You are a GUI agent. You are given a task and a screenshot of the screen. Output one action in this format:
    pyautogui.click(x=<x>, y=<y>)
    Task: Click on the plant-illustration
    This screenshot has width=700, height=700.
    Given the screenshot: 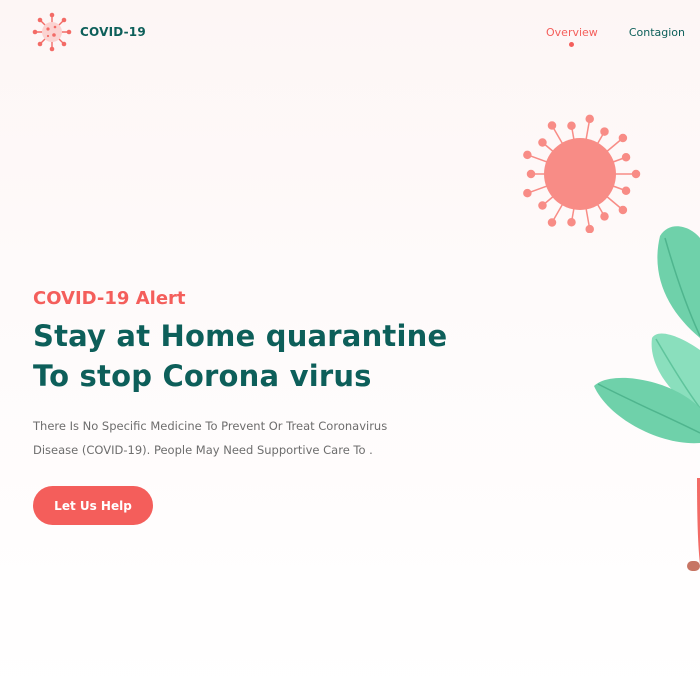 What is the action you would take?
    pyautogui.click(x=647, y=398)
    